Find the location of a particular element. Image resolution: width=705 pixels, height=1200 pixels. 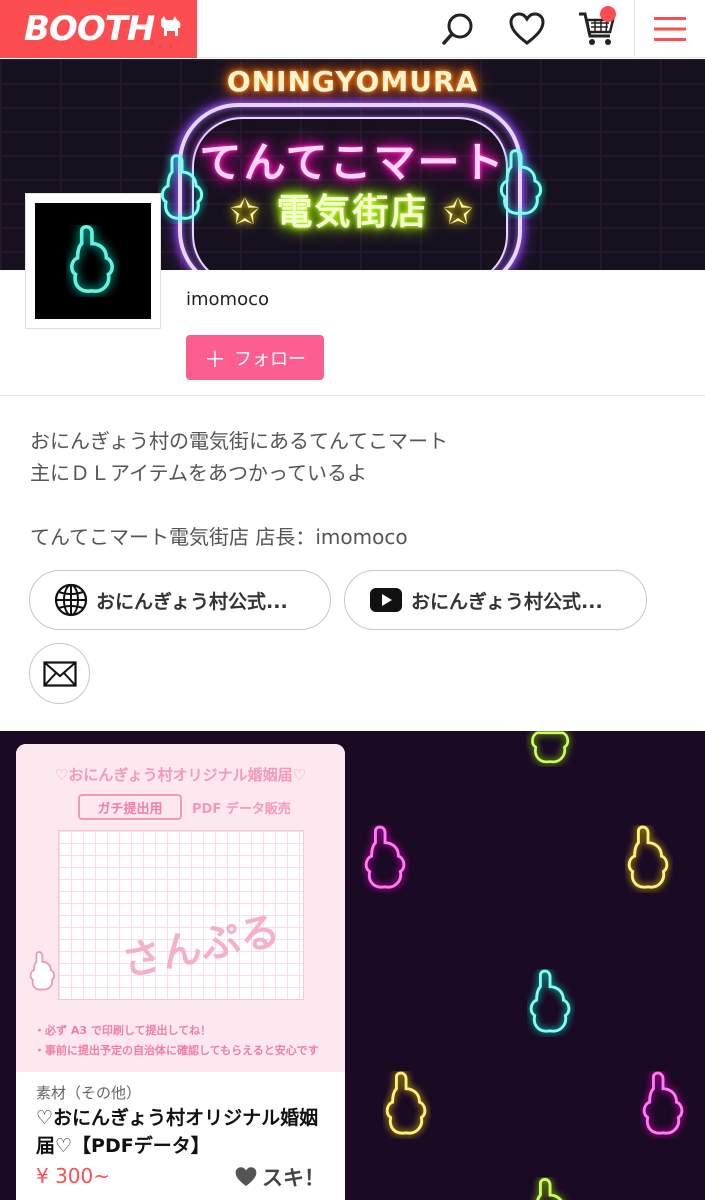

description-line: おにんぎょう村の電気街にあるてんてこマート is located at coordinates (239, 441).